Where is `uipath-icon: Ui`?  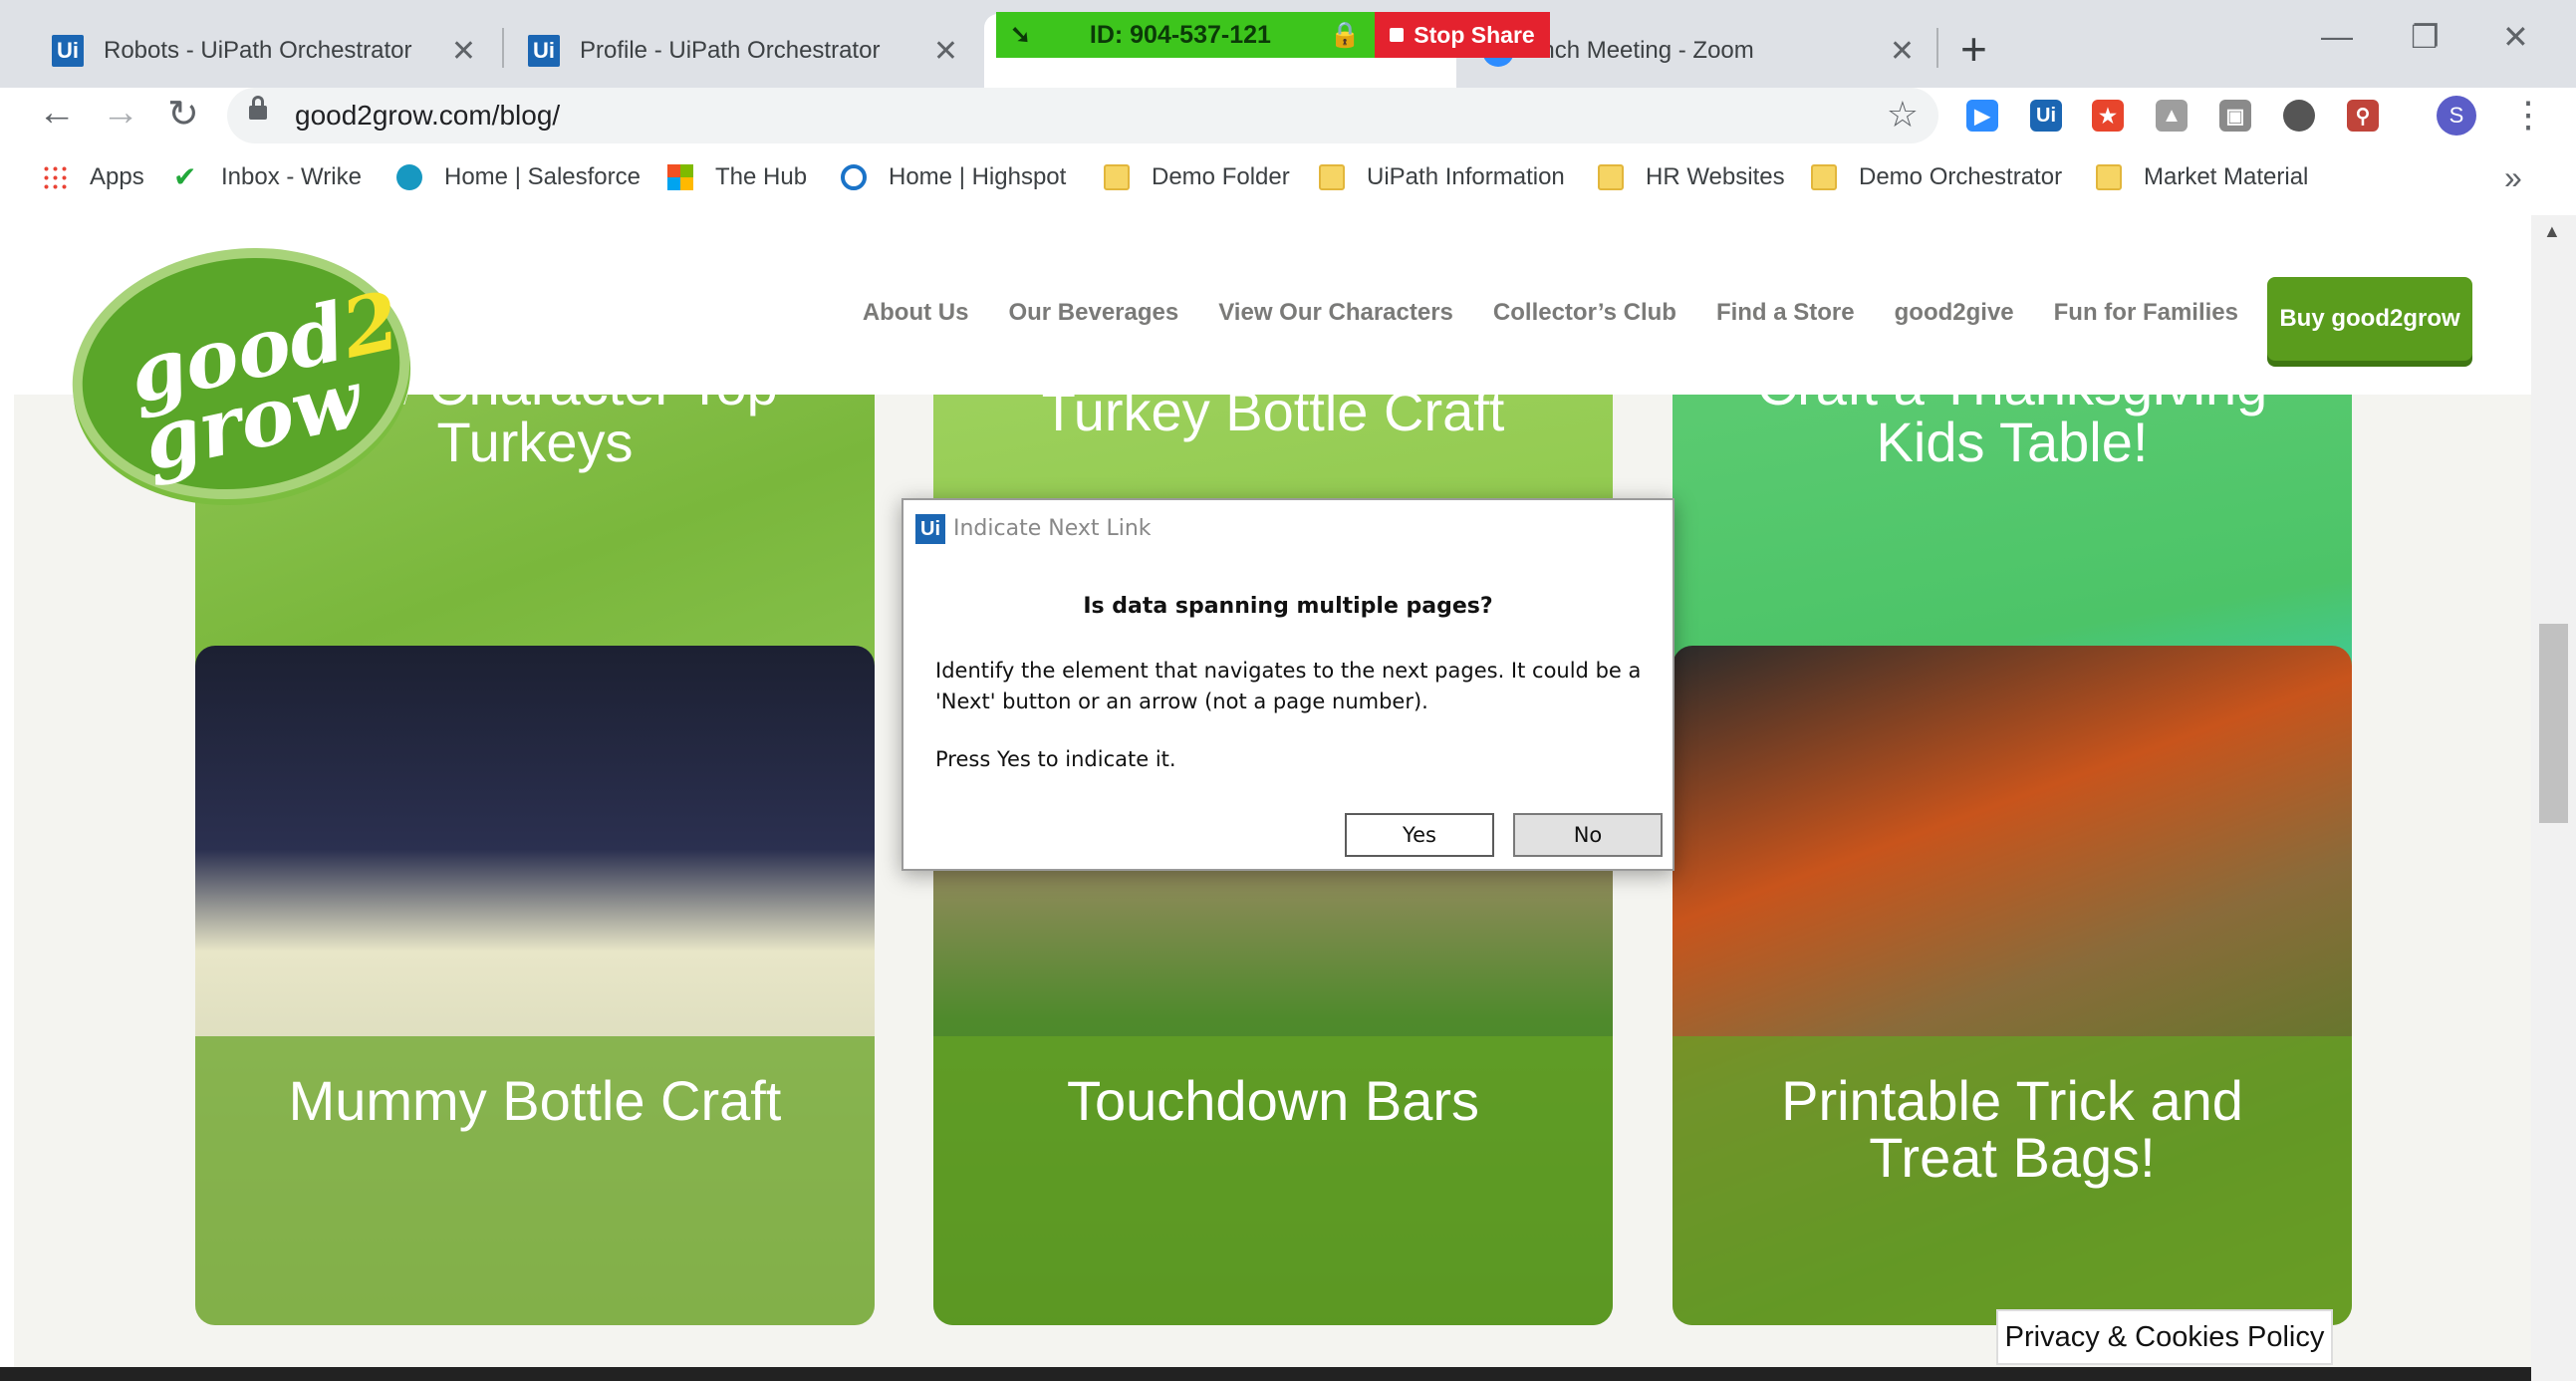
uipath-icon: Ui is located at coordinates (930, 529).